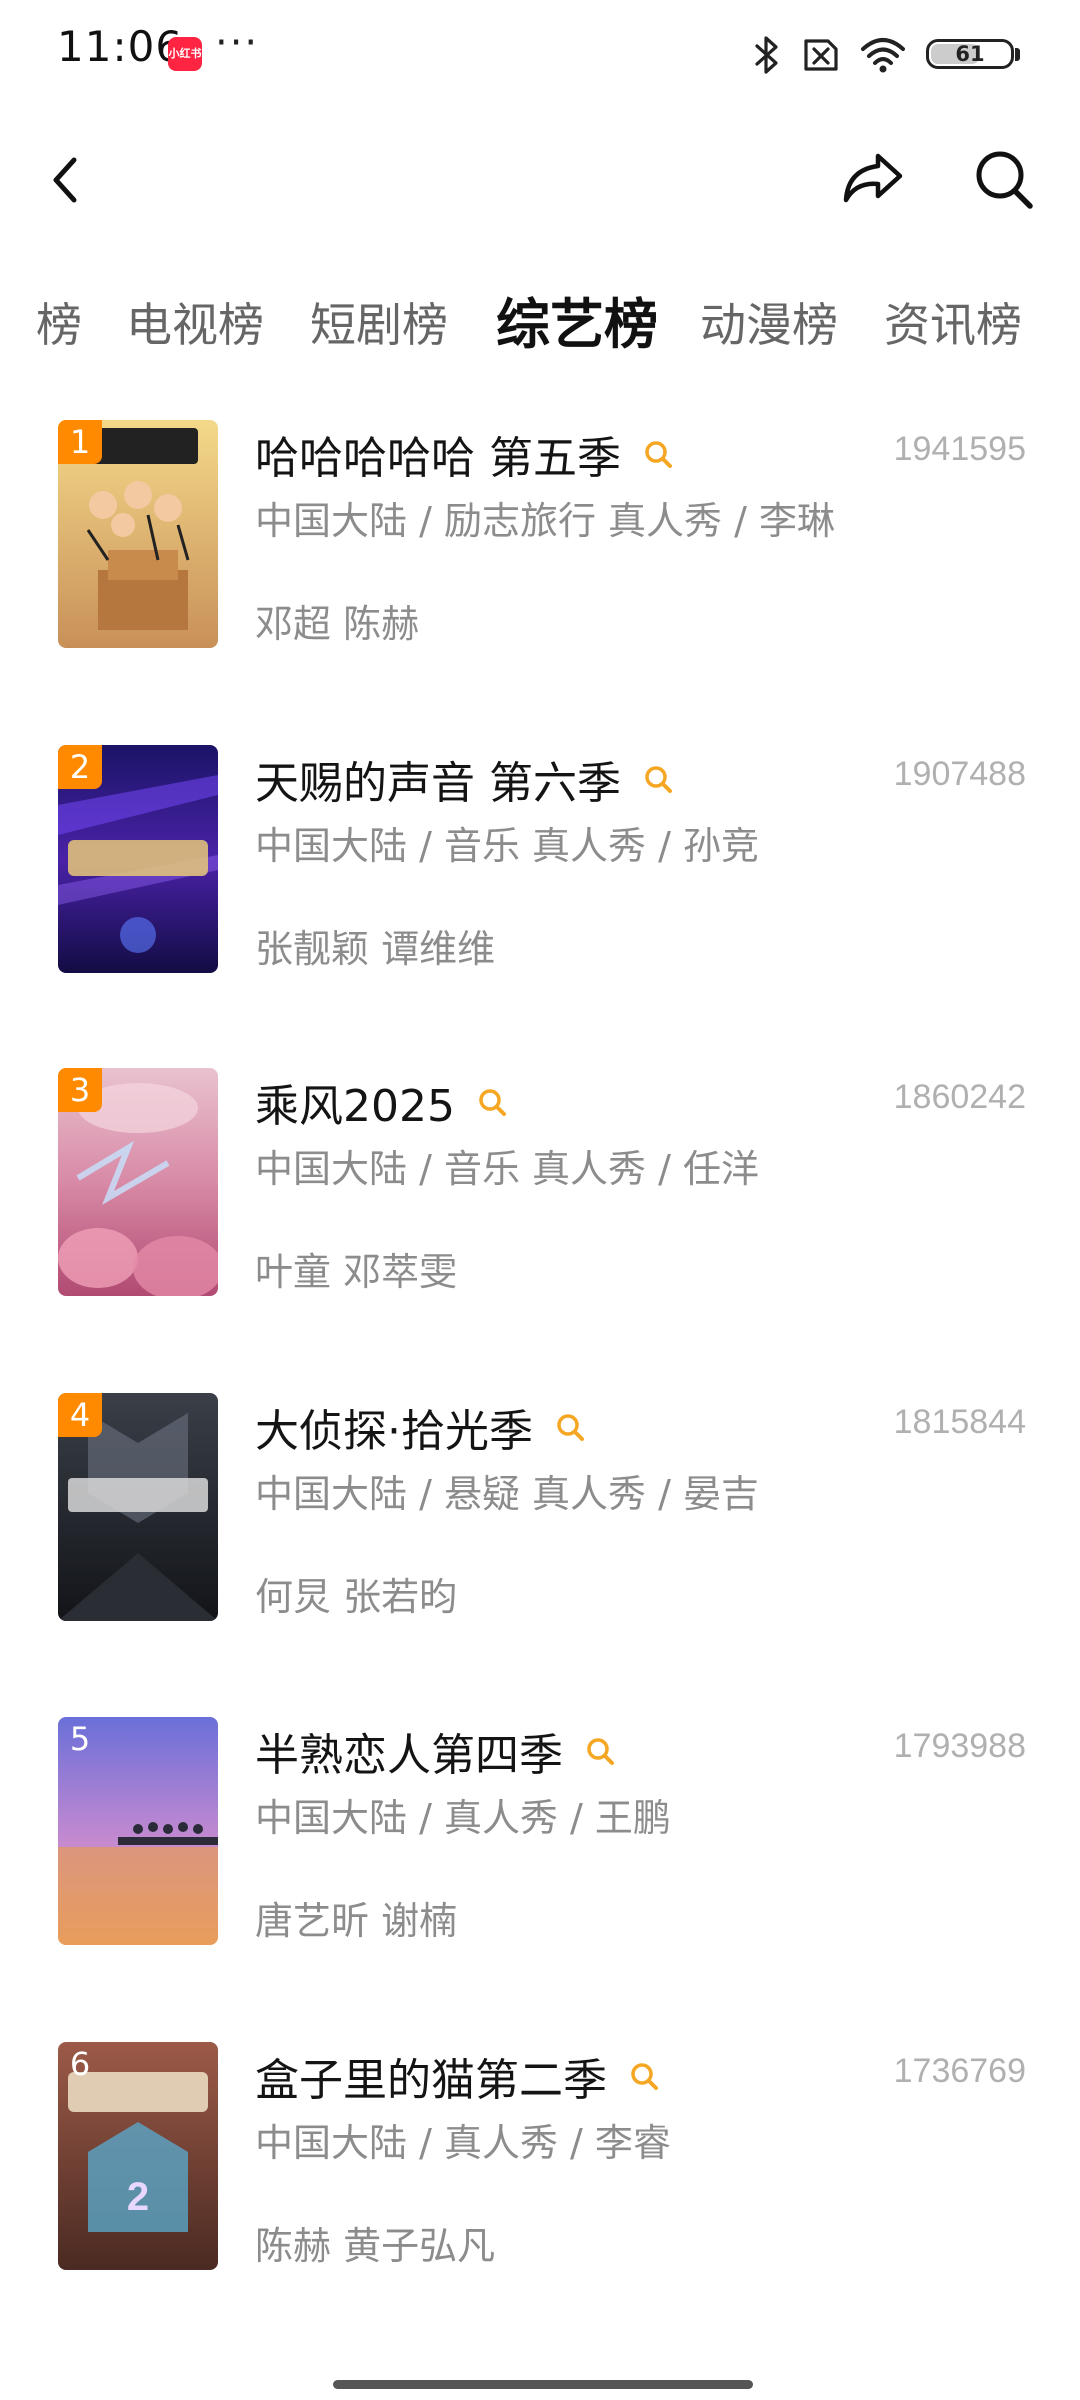 This screenshot has width=1080, height=2400. Describe the element at coordinates (409, 1751) in the screenshot. I see `show-title: 半熟恋人第四季` at that location.